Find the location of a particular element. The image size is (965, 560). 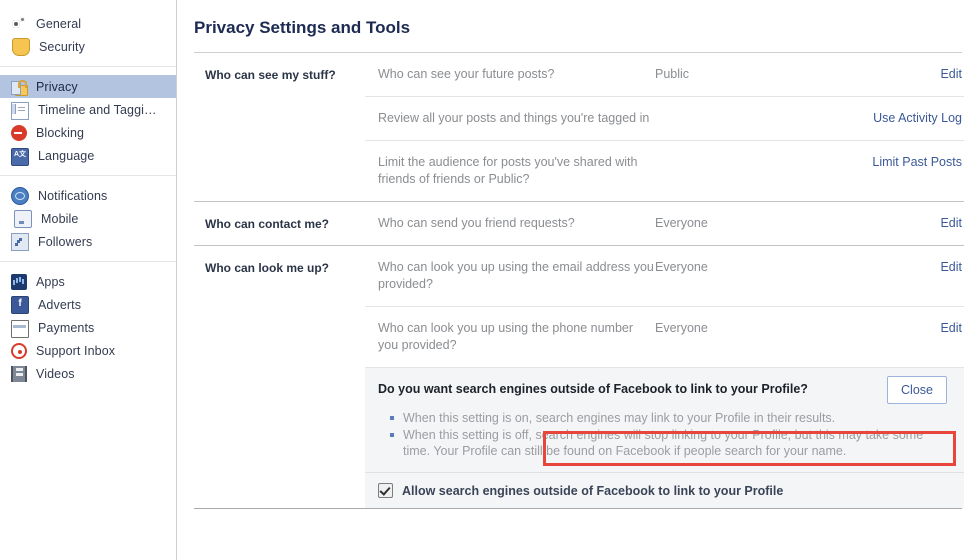

sidebar-item-label: Support Inbox is located at coordinates (76, 350).